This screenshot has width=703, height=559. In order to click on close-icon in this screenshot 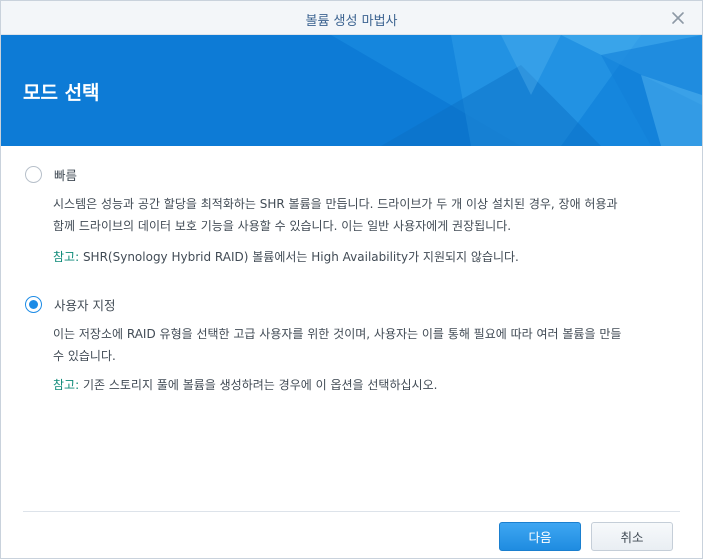, I will do `click(678, 18)`.